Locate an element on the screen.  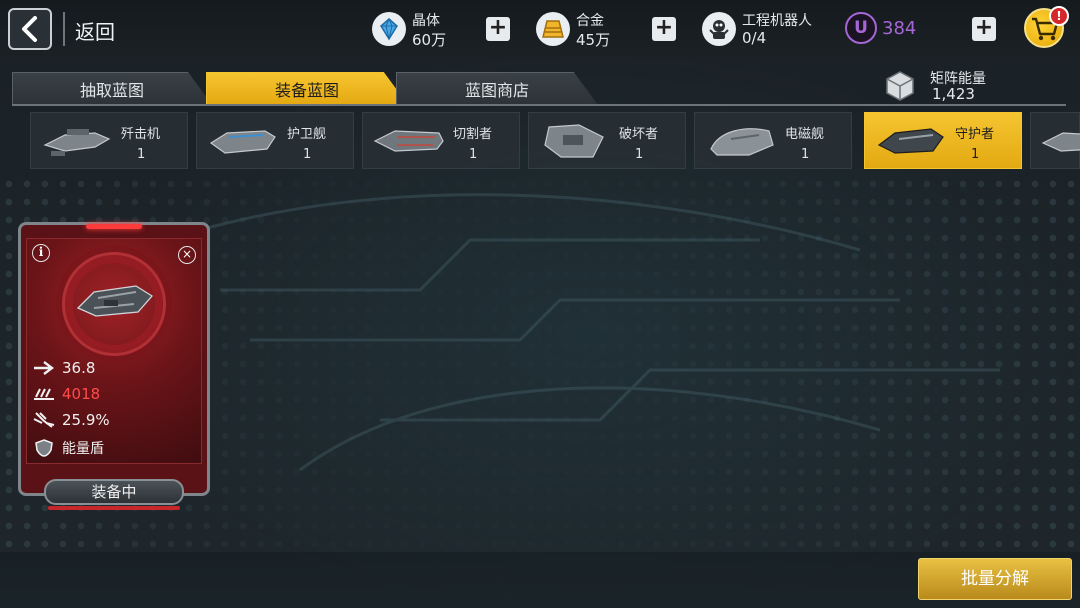
stat-speed: 36.8 is located at coordinates (63, 368).